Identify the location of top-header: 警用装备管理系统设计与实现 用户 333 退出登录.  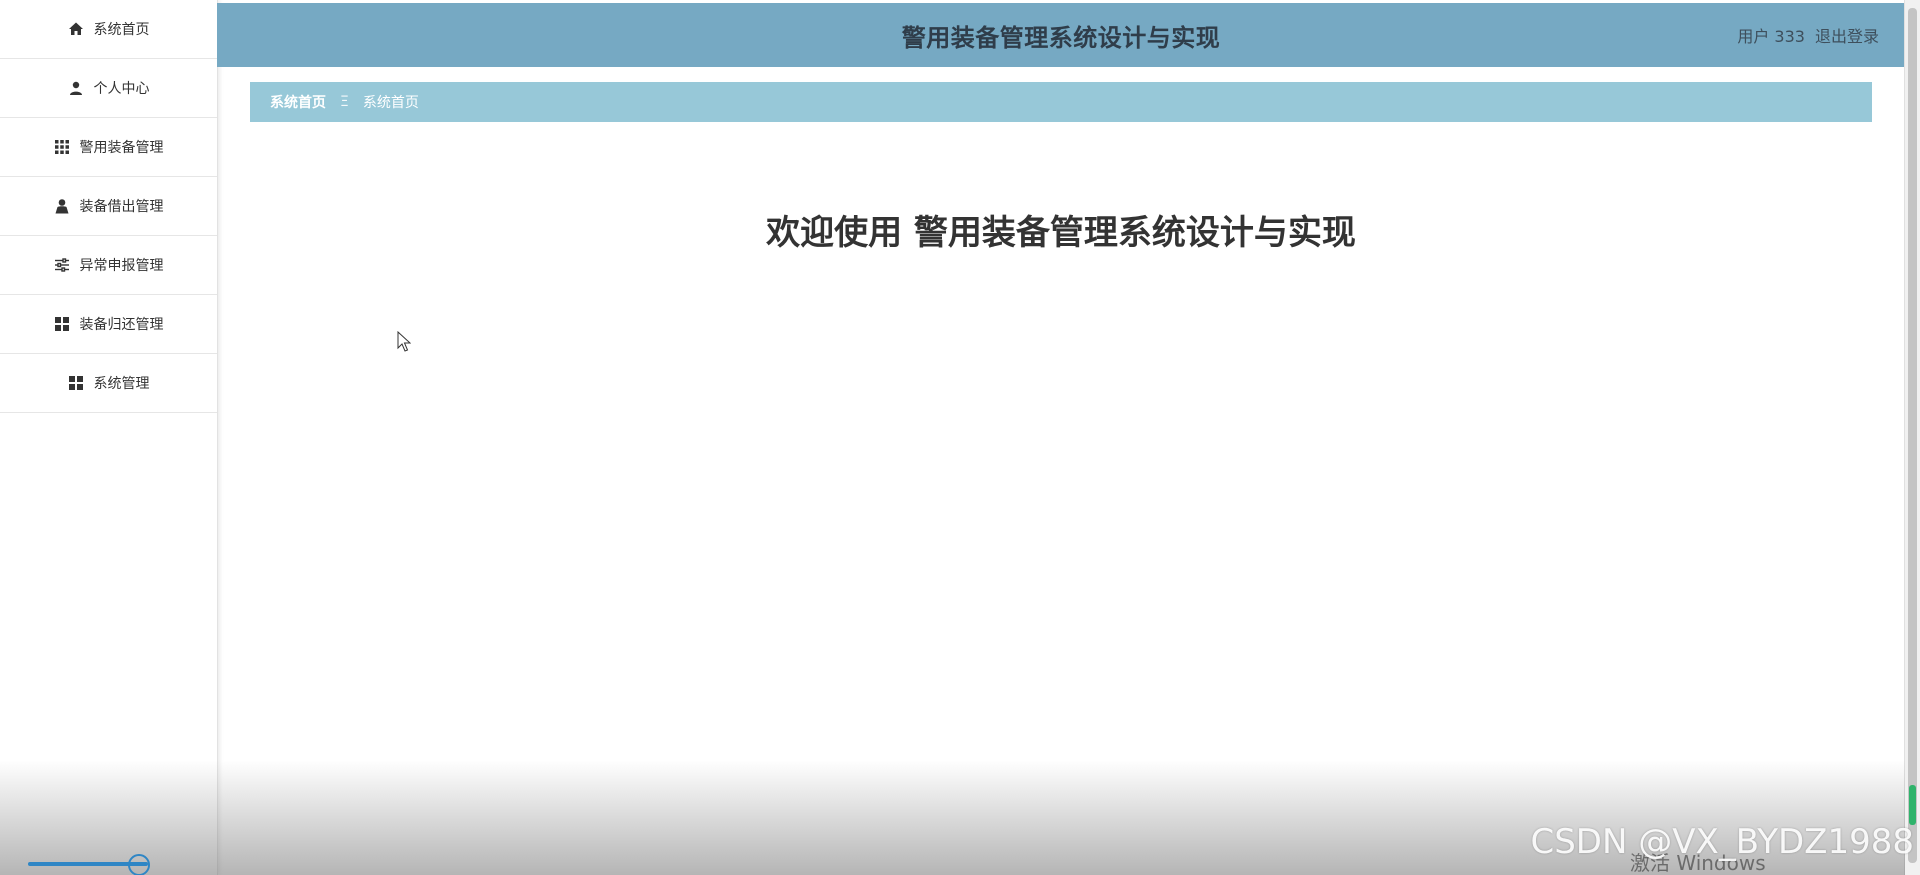
(1061, 35).